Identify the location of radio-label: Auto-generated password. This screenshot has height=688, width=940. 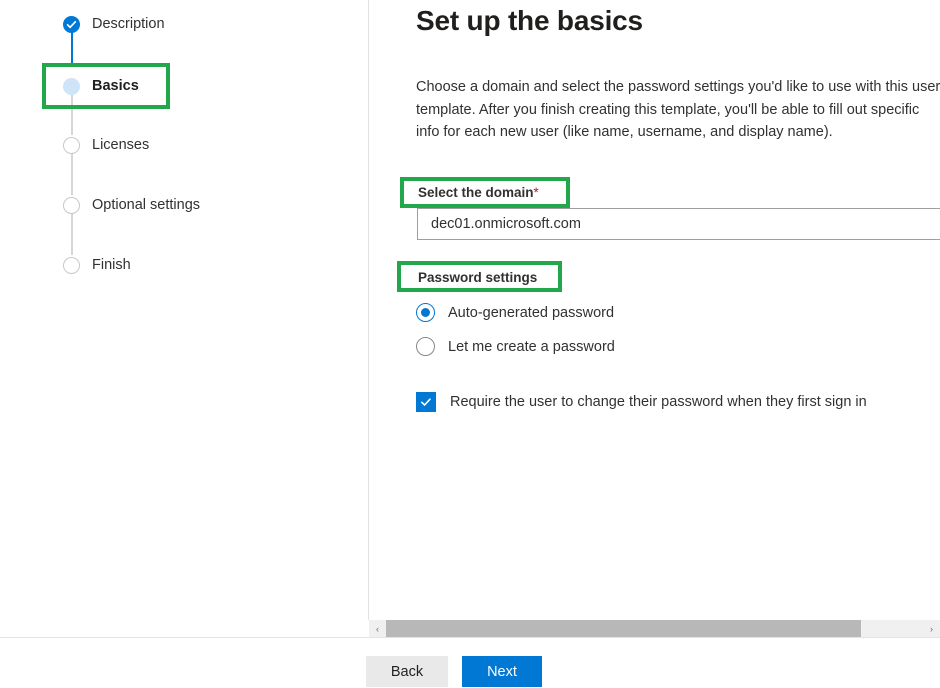
(531, 312).